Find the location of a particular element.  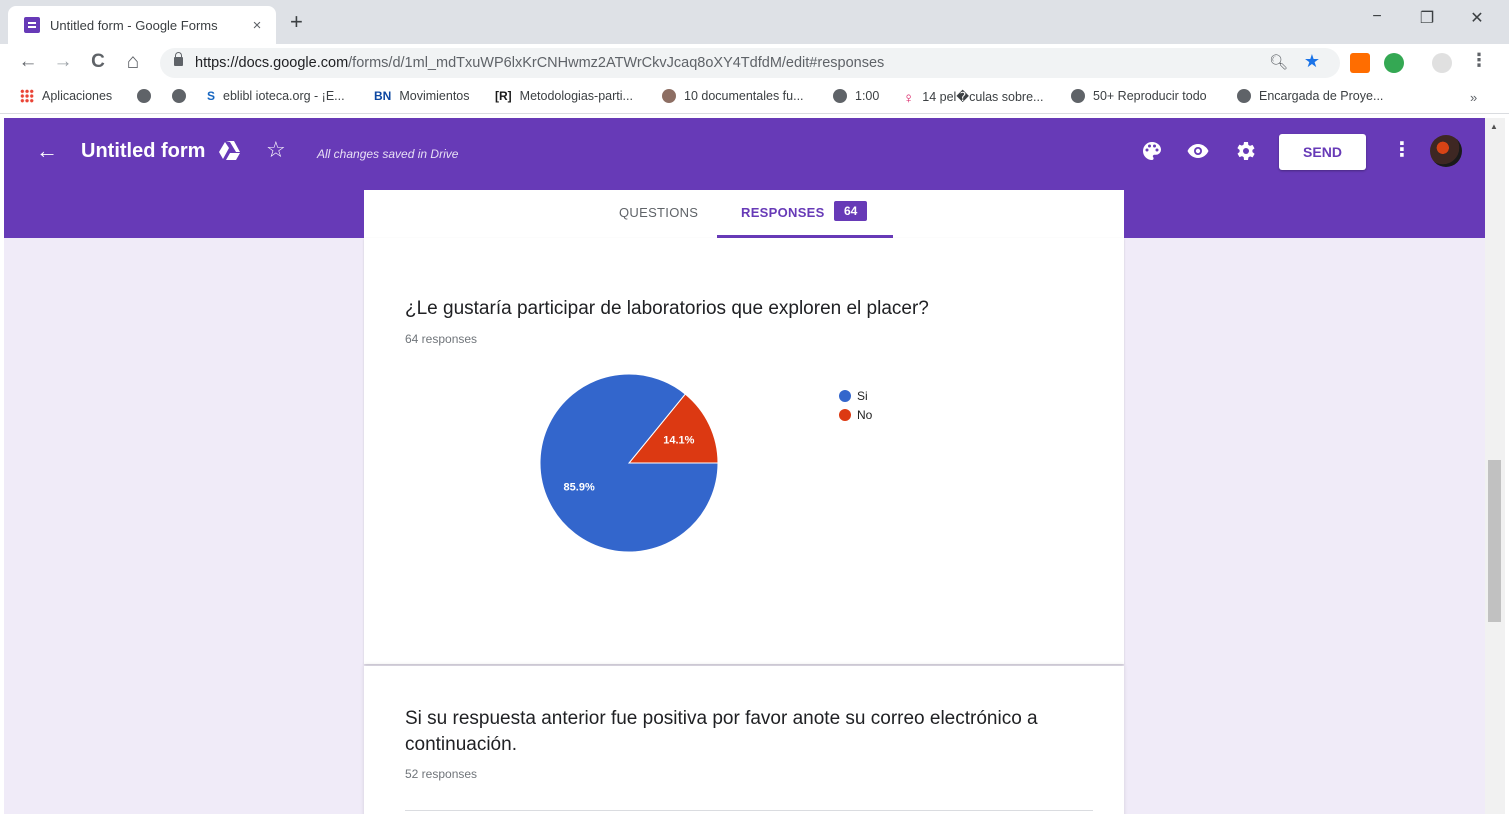

pie-label-no: 14.1% is located at coordinates (678, 440).